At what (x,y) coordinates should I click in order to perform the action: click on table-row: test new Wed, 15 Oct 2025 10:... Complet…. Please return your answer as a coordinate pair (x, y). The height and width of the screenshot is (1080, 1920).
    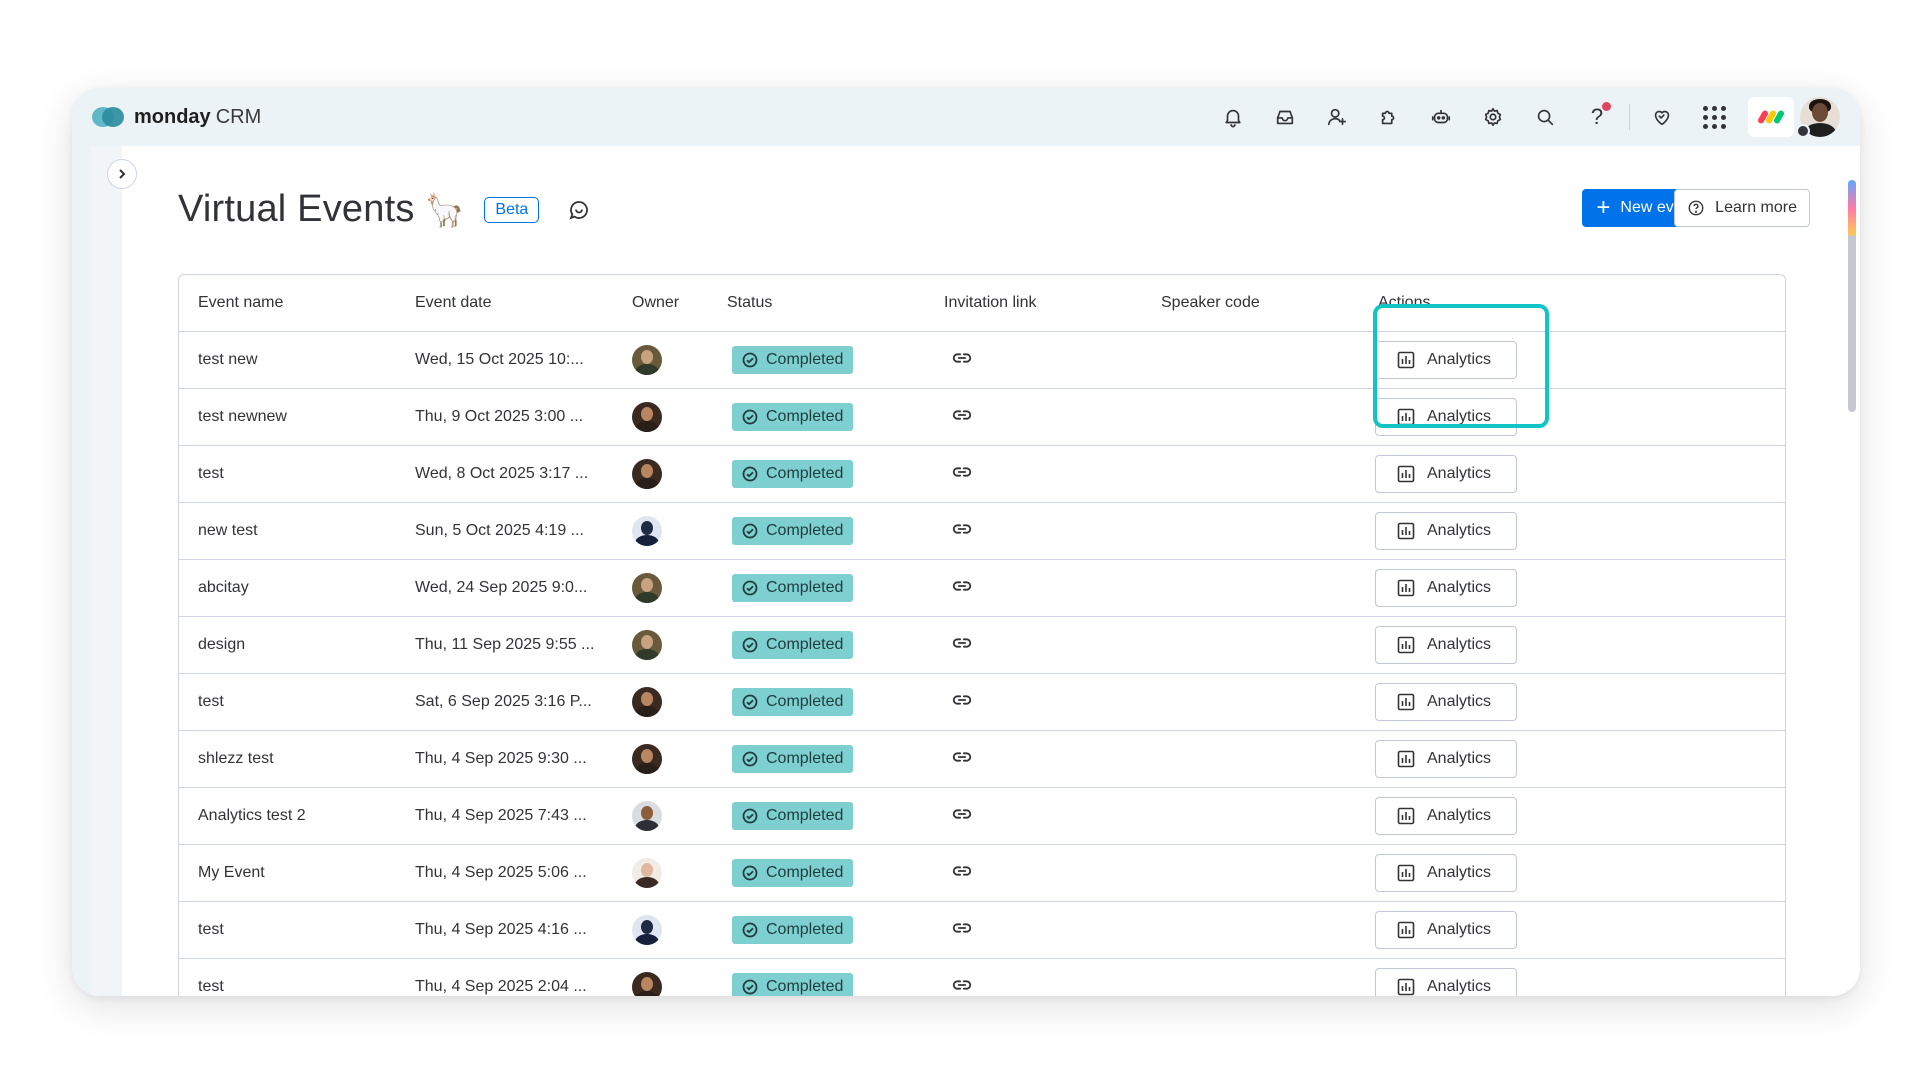
    Looking at the image, I should click on (982, 360).